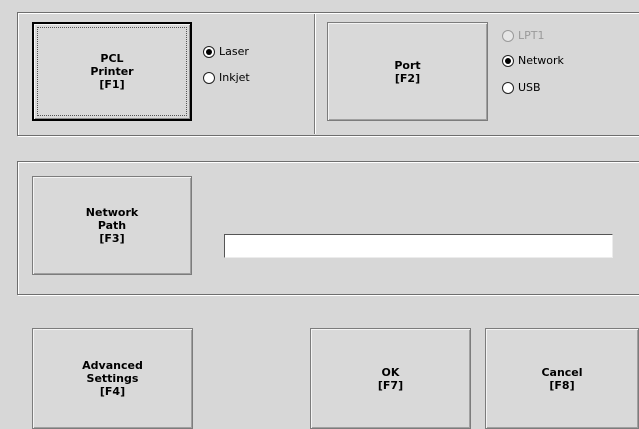 Image resolution: width=639 pixels, height=429 pixels. Describe the element at coordinates (209, 77) in the screenshot. I see `radio-inkjet-indicator` at that location.